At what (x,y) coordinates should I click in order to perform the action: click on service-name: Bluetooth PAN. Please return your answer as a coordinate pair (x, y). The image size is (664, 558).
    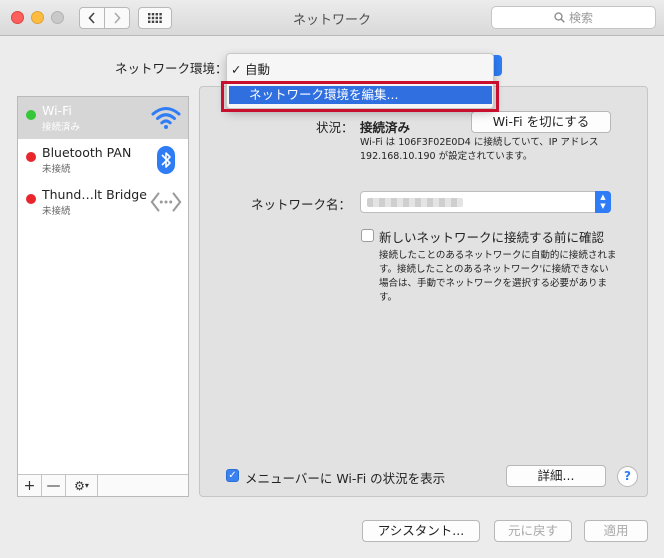
    Looking at the image, I should click on (87, 152).